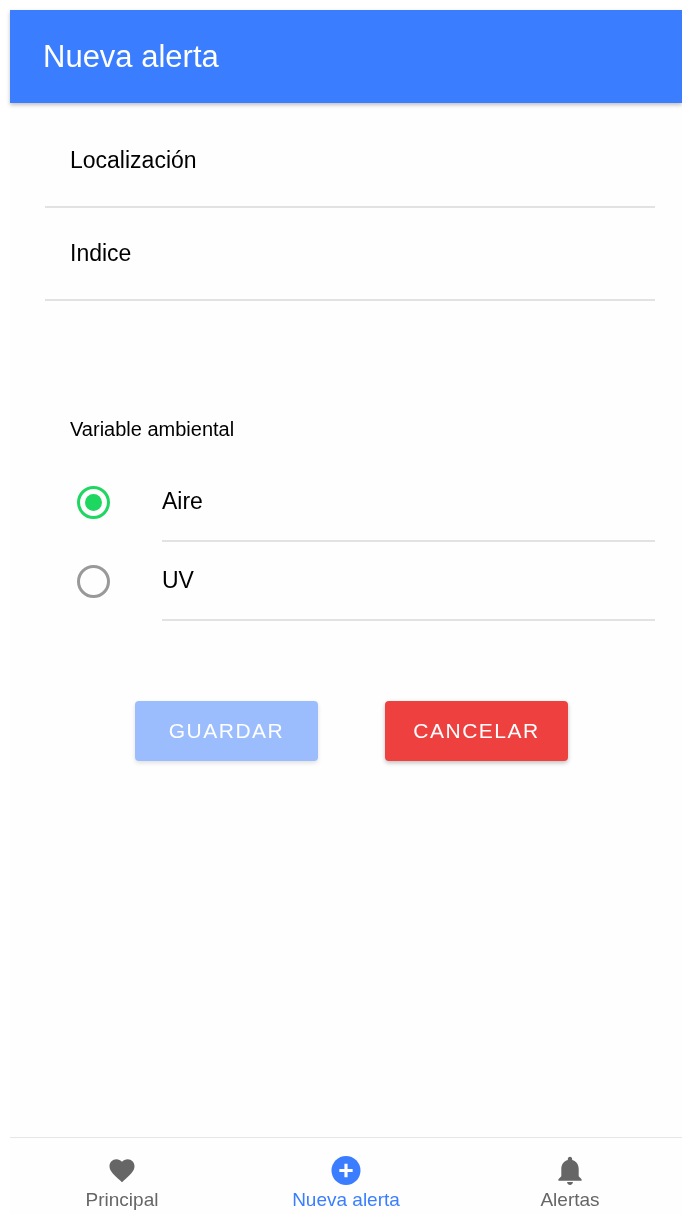  What do you see at coordinates (350, 253) in the screenshot?
I see `input-field: Indice` at bounding box center [350, 253].